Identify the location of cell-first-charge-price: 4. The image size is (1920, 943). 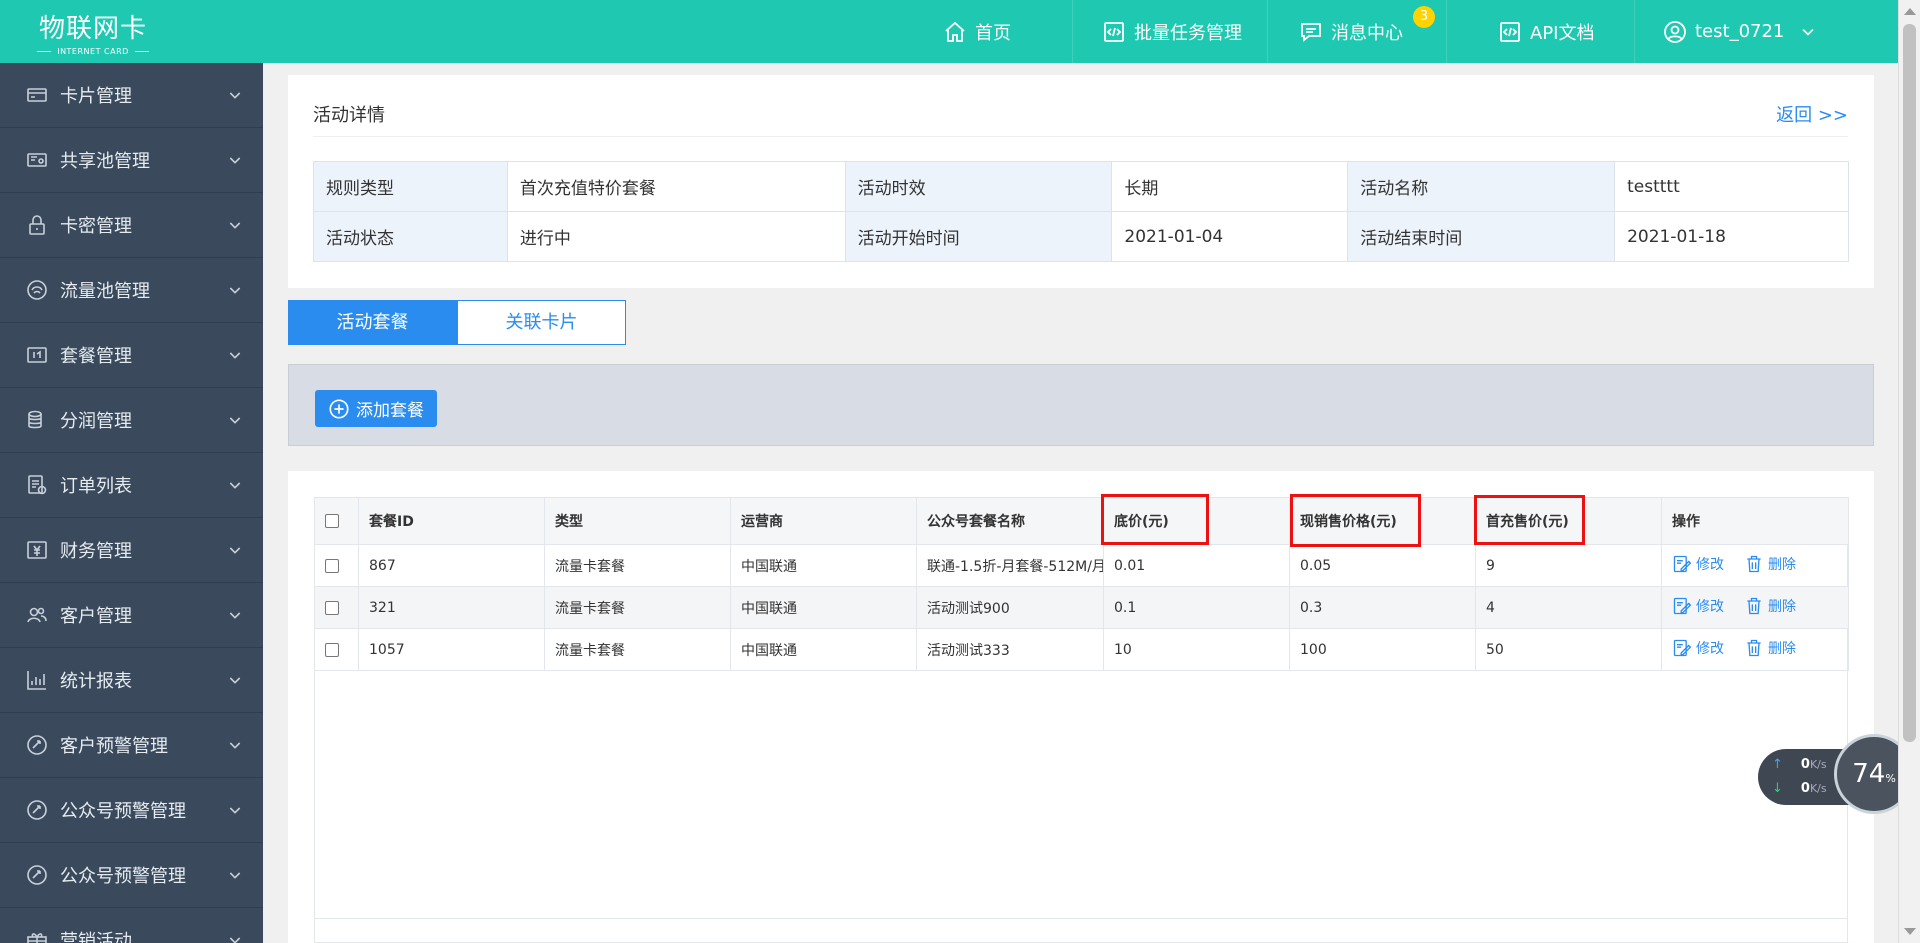
(1568, 607).